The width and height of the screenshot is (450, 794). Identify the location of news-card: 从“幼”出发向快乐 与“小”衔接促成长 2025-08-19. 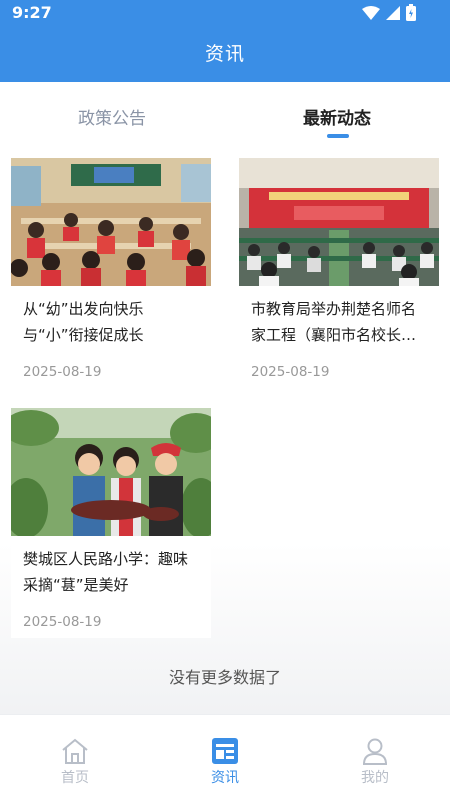
(111, 273).